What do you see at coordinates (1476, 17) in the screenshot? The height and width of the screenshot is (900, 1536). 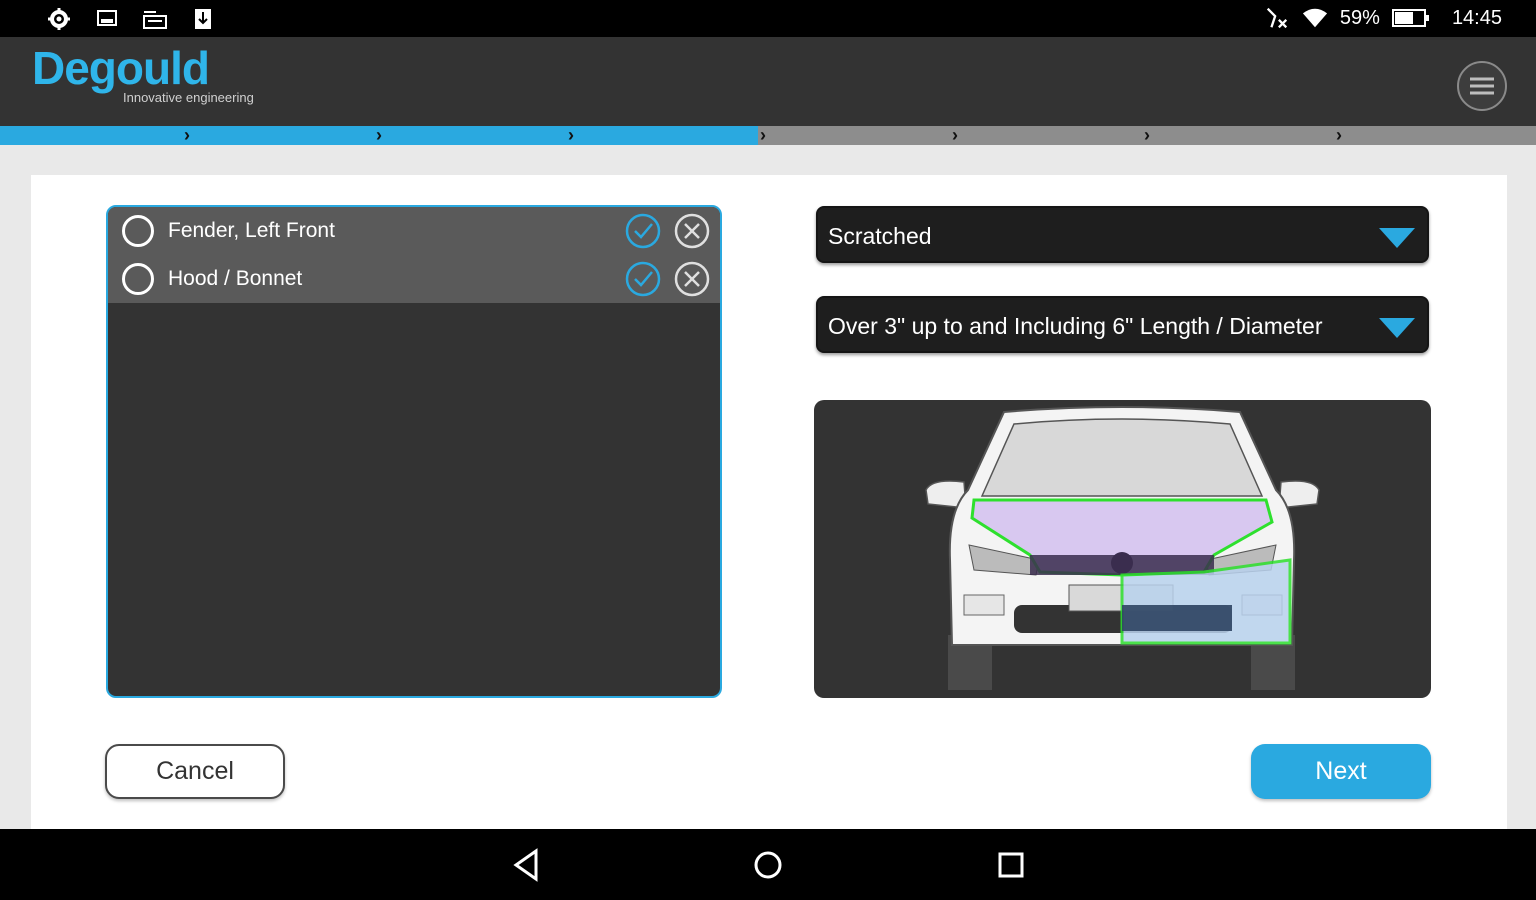 I see `status-time: 14:45` at bounding box center [1476, 17].